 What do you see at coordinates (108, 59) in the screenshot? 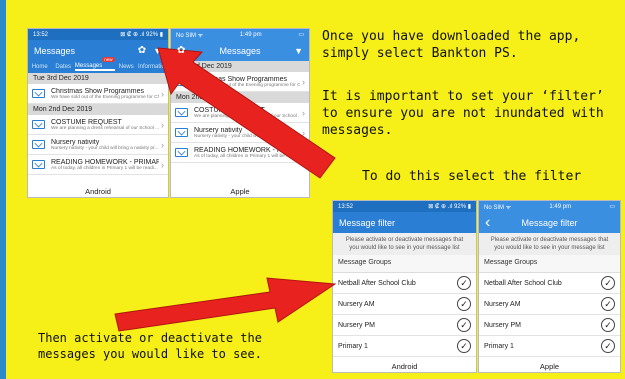
I see `new-badge: new` at bounding box center [108, 59].